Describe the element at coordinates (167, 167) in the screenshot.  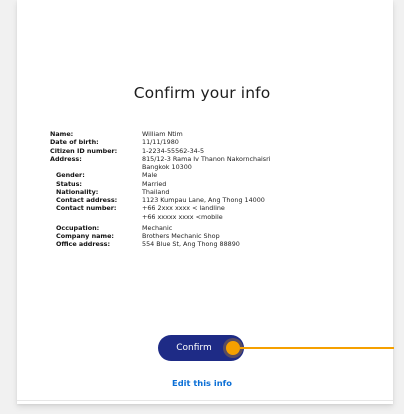
I see `info-value: Bangkok 10300` at that location.